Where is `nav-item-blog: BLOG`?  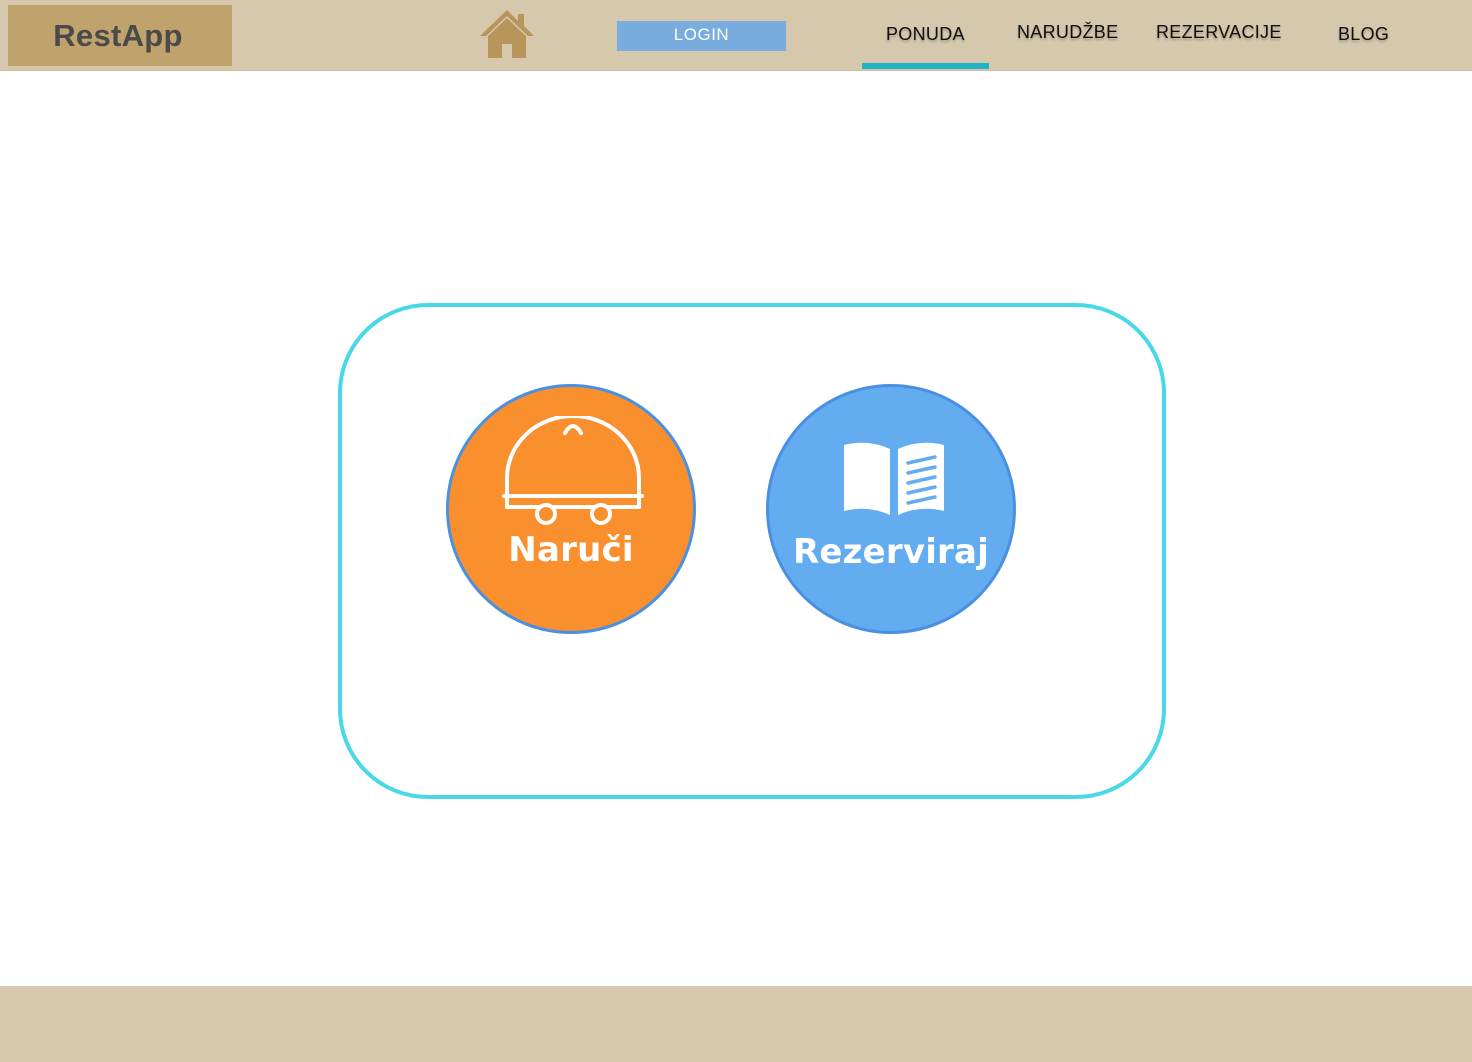 nav-item-blog: BLOG is located at coordinates (1363, 38).